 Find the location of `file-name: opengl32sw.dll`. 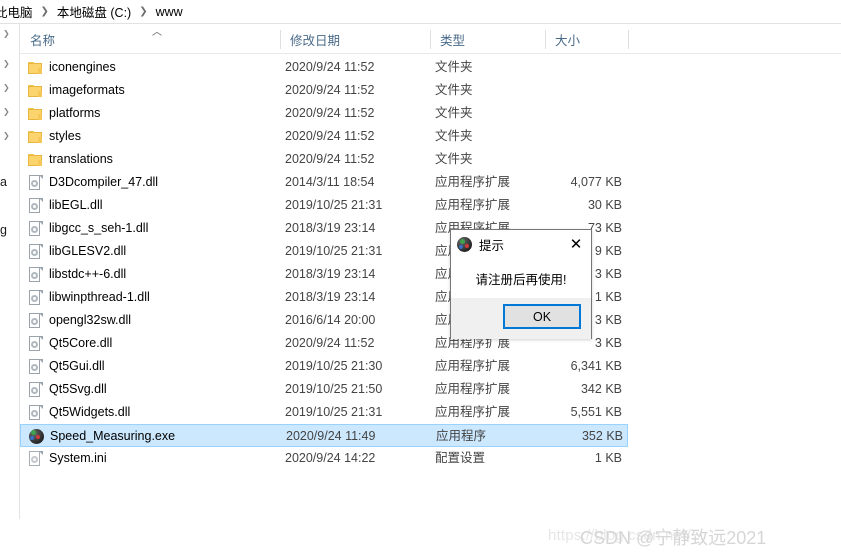

file-name: opengl32sw.dll is located at coordinates (90, 320).